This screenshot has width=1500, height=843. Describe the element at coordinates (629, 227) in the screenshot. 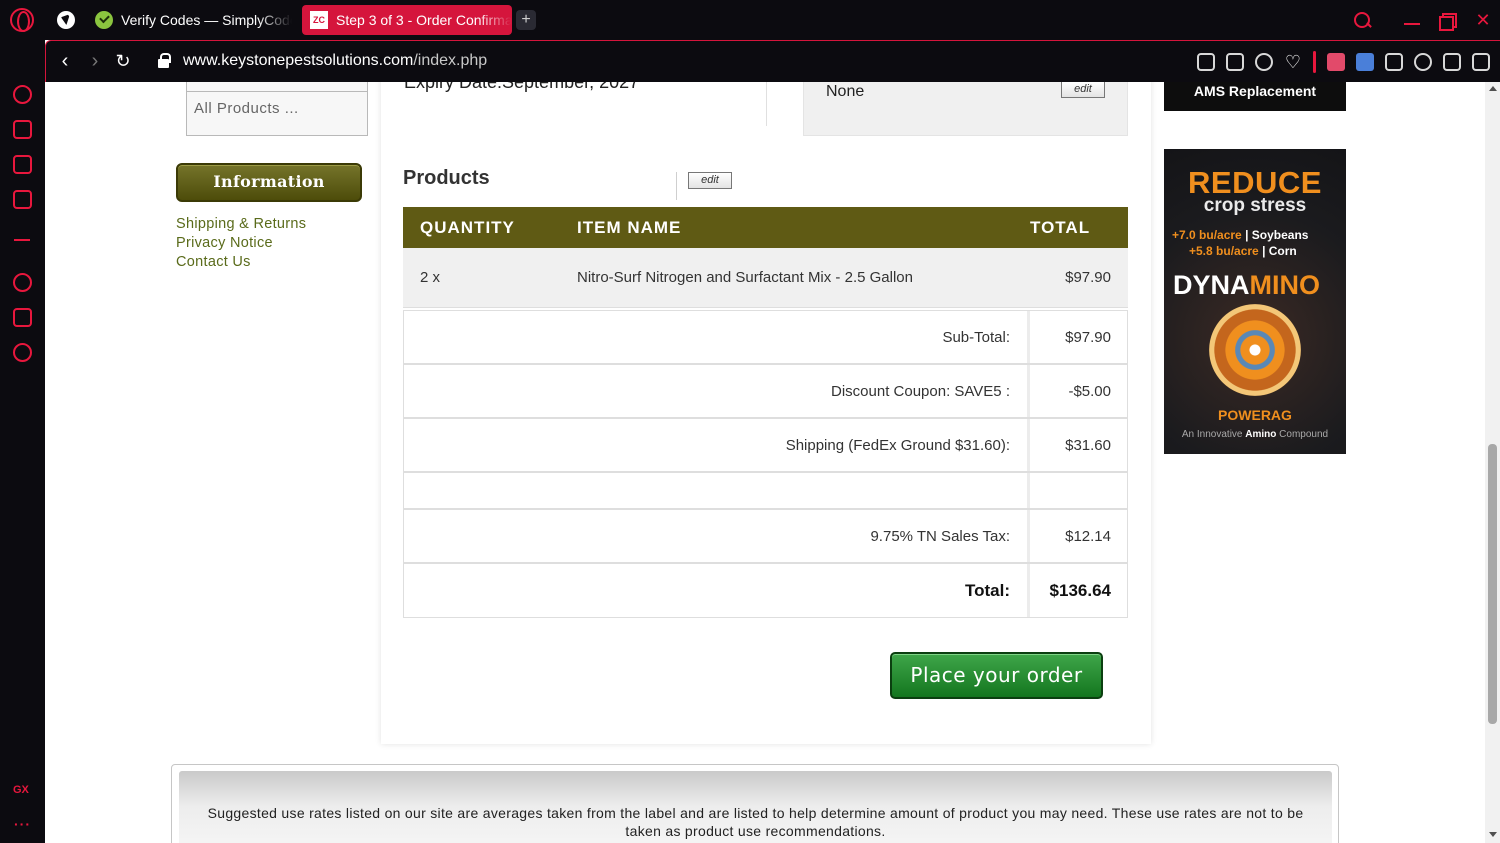

I see `header-item-name: ITEM NAME` at that location.